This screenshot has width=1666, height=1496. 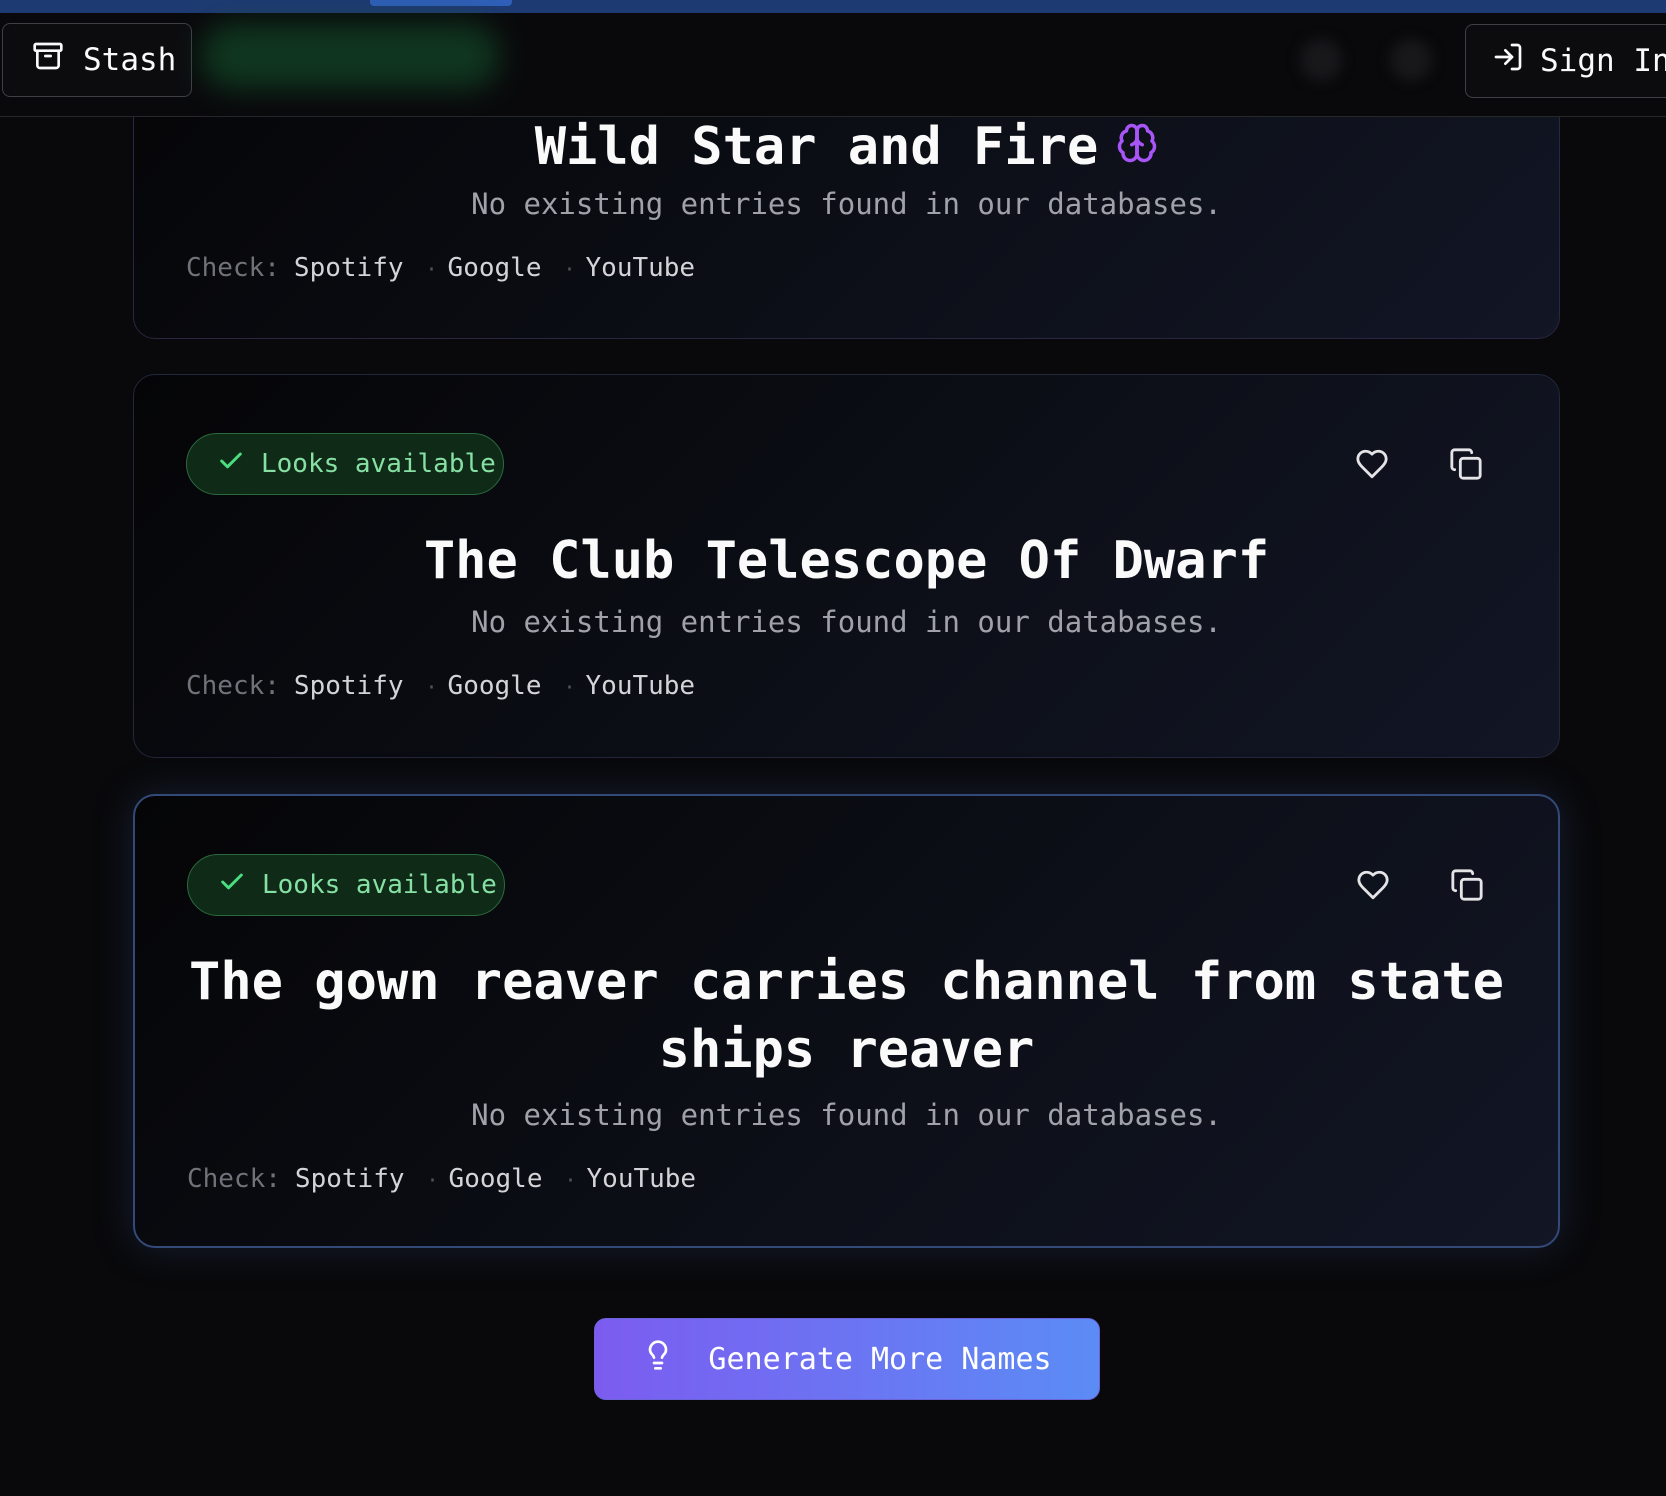 What do you see at coordinates (1321, 60) in the screenshot?
I see `blurred-heart-icon` at bounding box center [1321, 60].